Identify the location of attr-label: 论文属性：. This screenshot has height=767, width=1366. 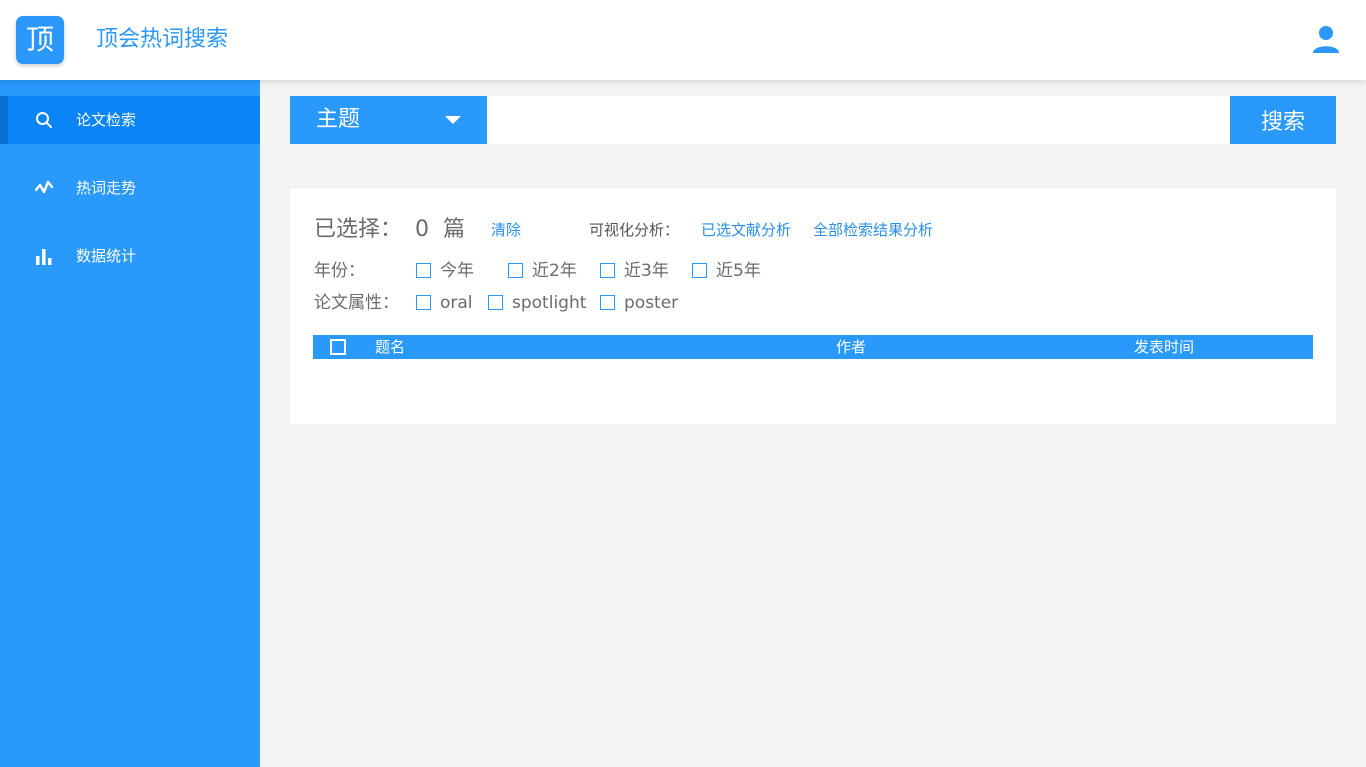
(356, 303).